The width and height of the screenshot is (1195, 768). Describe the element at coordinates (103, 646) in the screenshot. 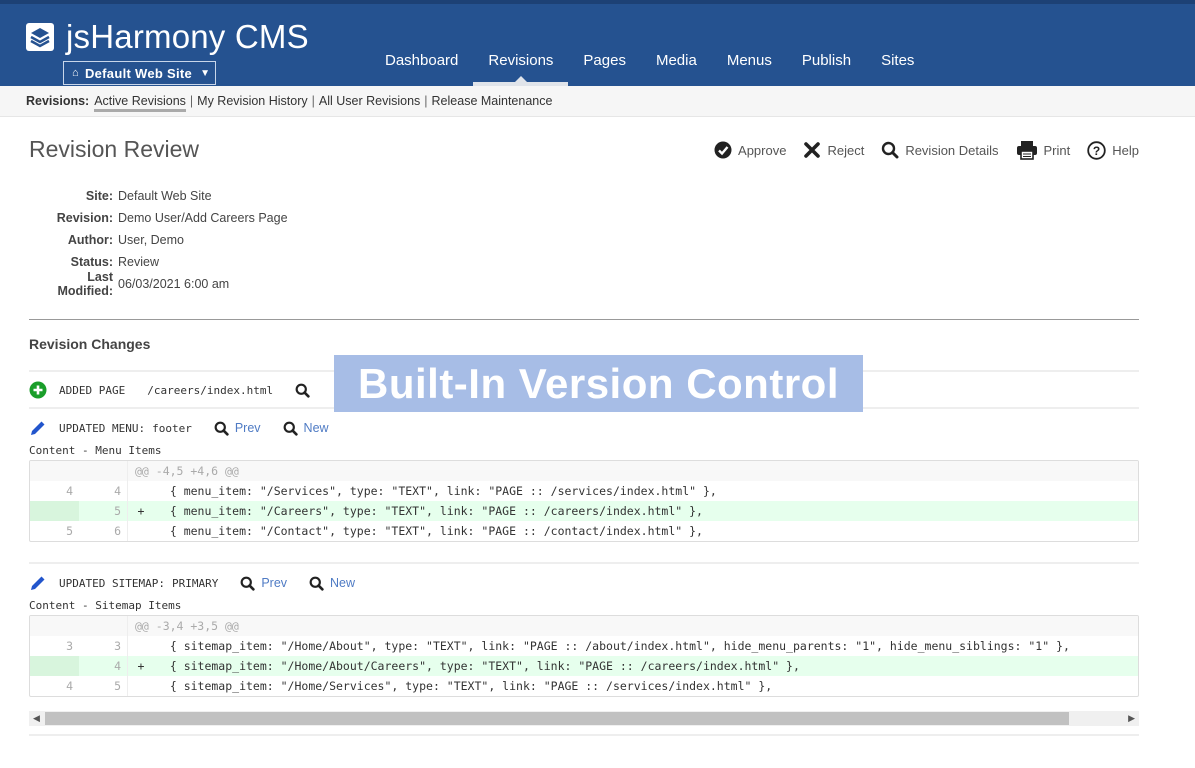

I see `new-line-number: 3` at that location.